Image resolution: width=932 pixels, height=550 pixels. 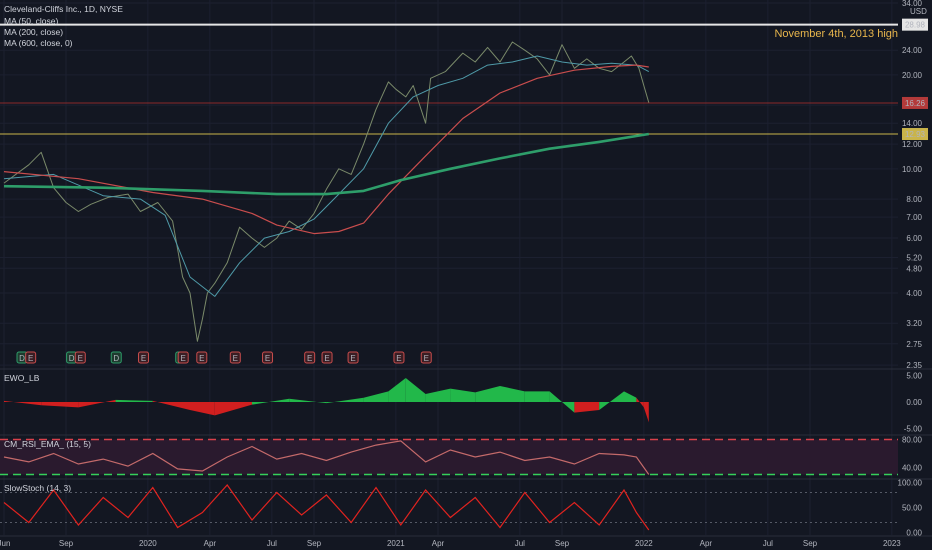 What do you see at coordinates (912, 169) in the screenshot?
I see `price-tick-label: 10.00` at bounding box center [912, 169].